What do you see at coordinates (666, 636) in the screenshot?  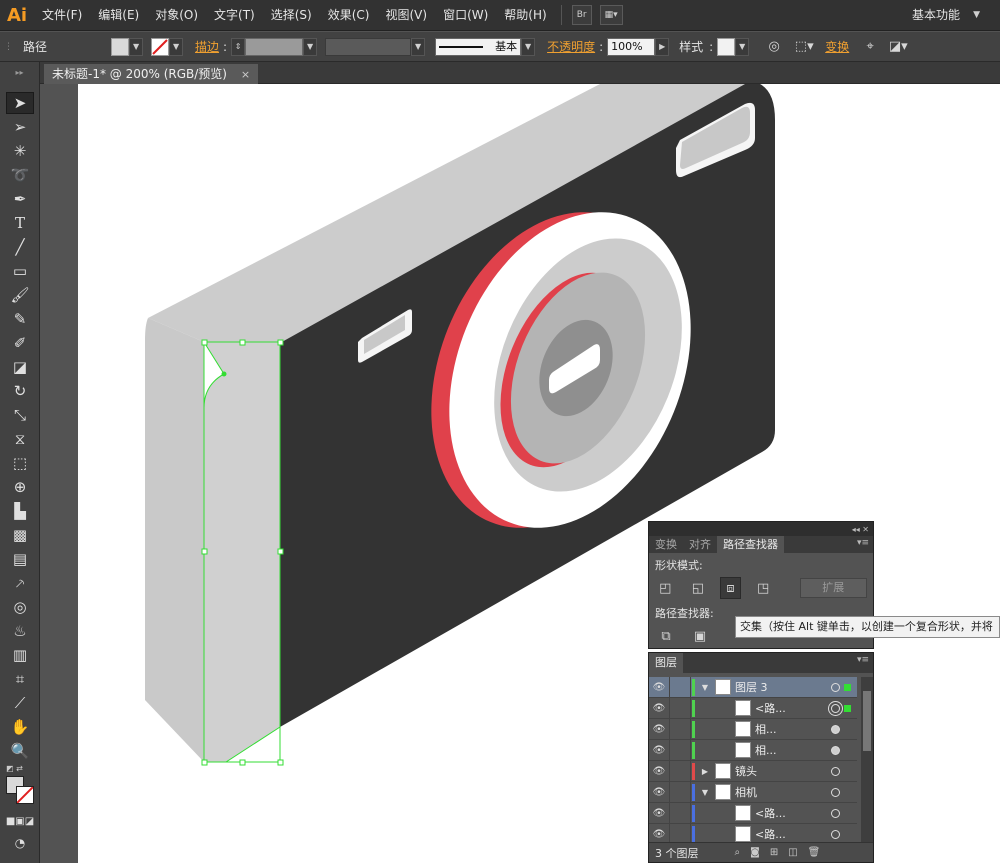 I see `divide-button: ⧉` at bounding box center [666, 636].